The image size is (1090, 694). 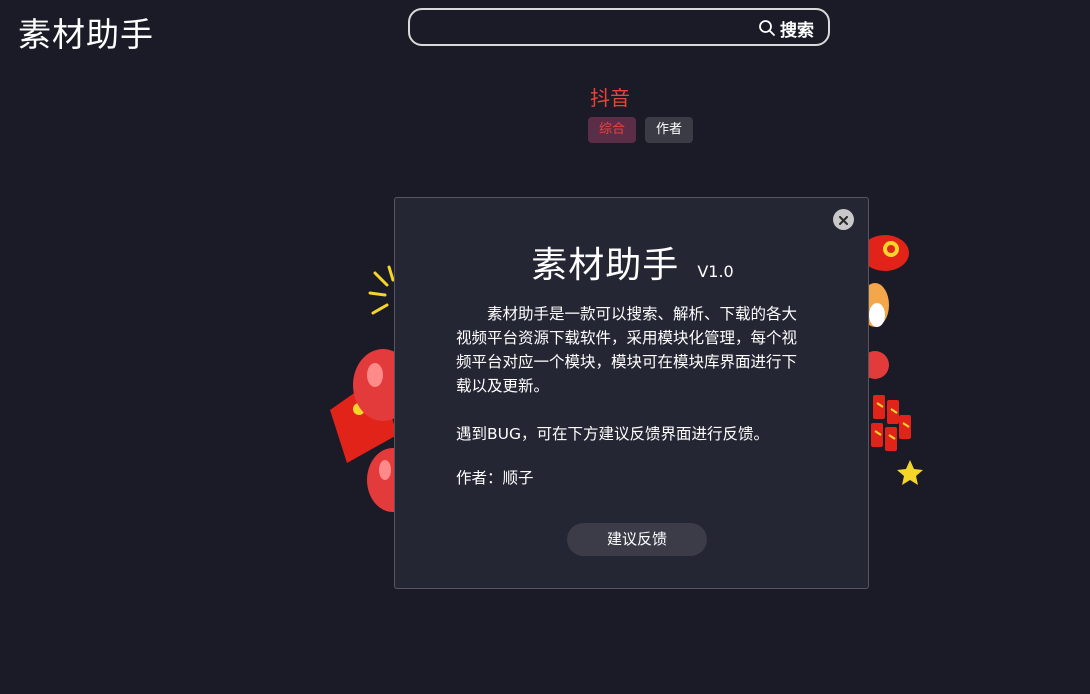 I want to click on search-icon, so click(x=767, y=28).